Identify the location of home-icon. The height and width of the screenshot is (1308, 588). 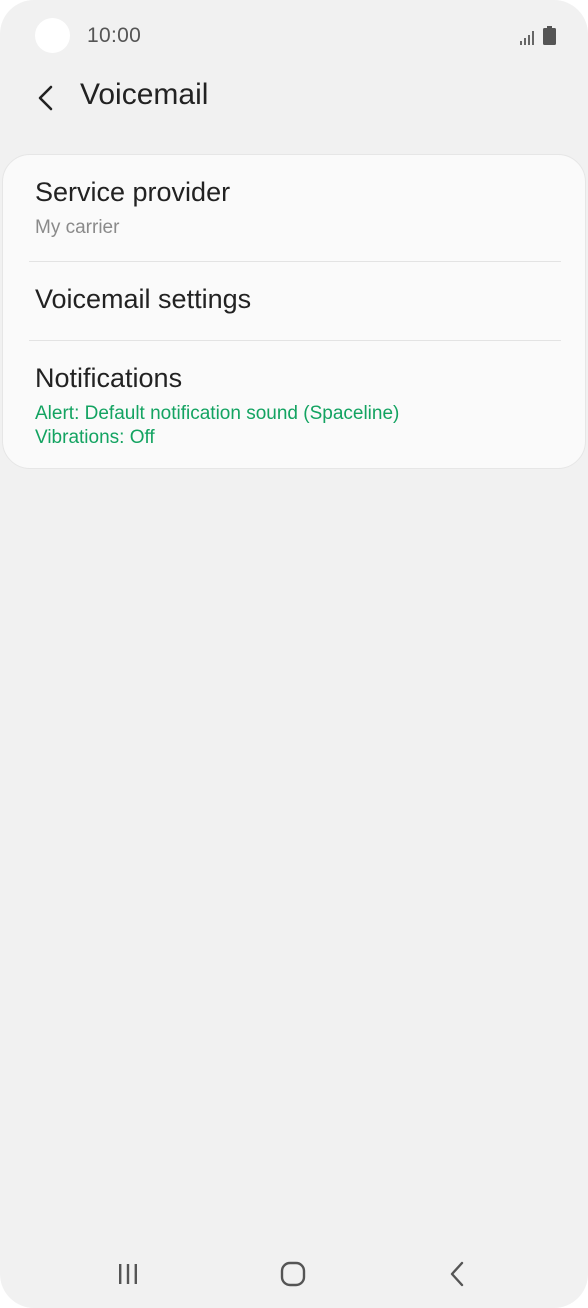
(293, 1274).